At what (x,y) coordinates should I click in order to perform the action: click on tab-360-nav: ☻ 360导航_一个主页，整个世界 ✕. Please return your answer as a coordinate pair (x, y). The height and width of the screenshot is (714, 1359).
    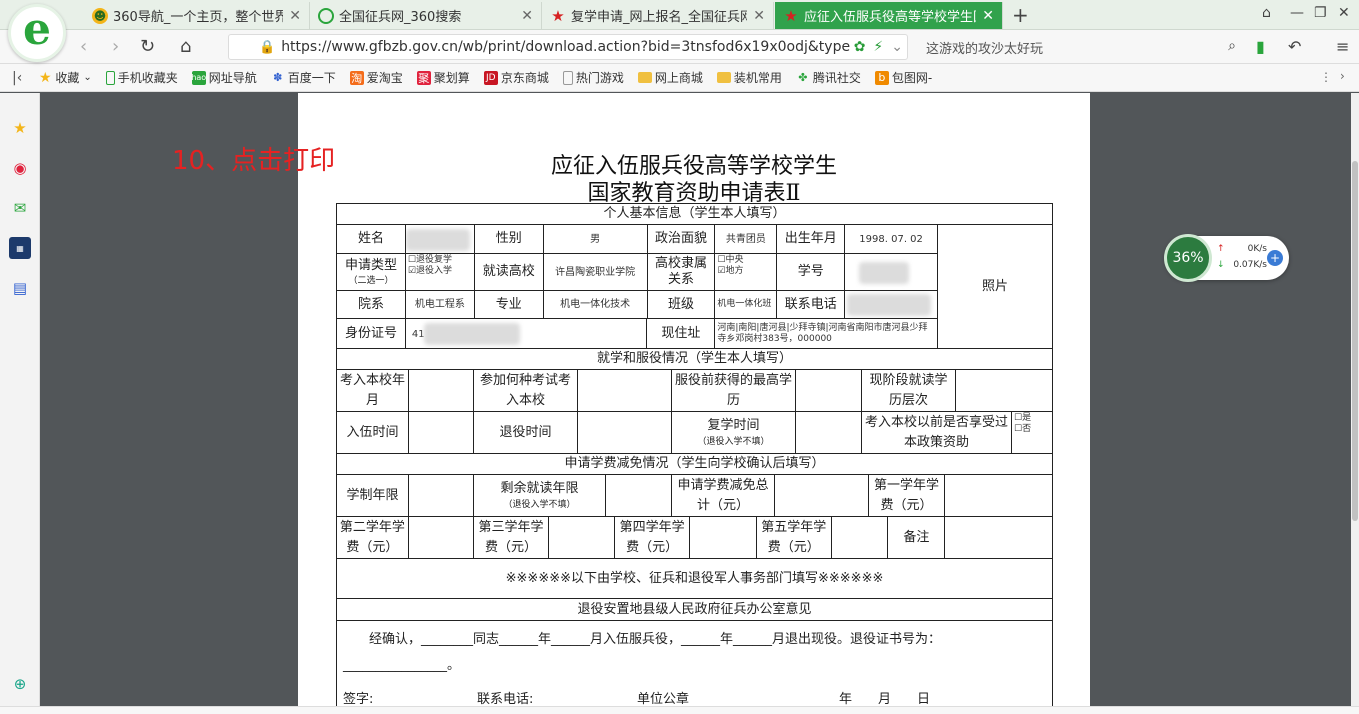
    Looking at the image, I should click on (197, 15).